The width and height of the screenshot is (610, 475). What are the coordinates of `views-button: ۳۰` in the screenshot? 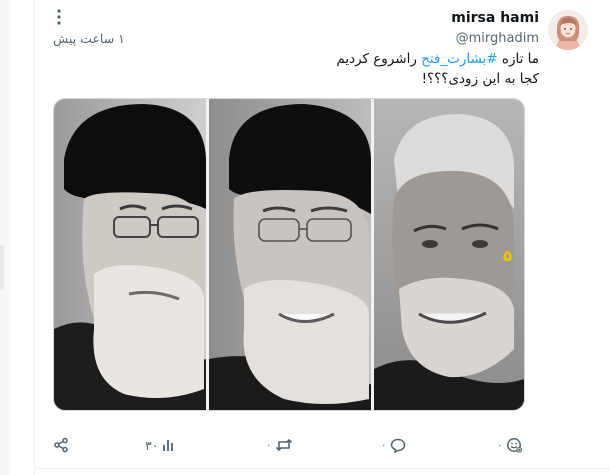 It's located at (160, 445).